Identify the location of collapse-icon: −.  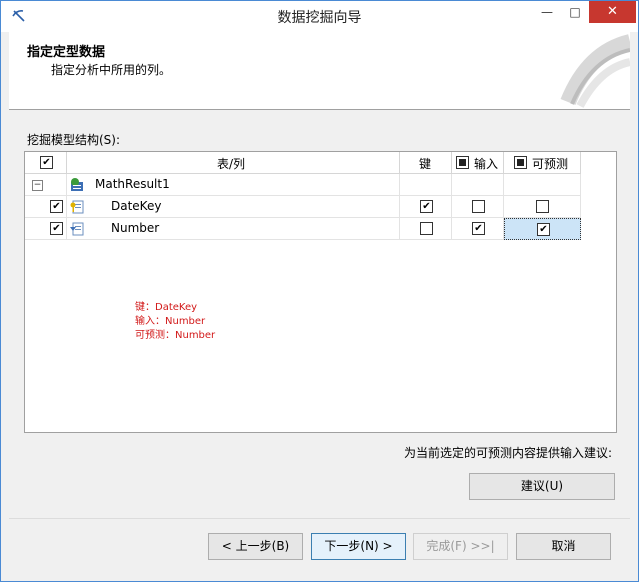
(37, 185).